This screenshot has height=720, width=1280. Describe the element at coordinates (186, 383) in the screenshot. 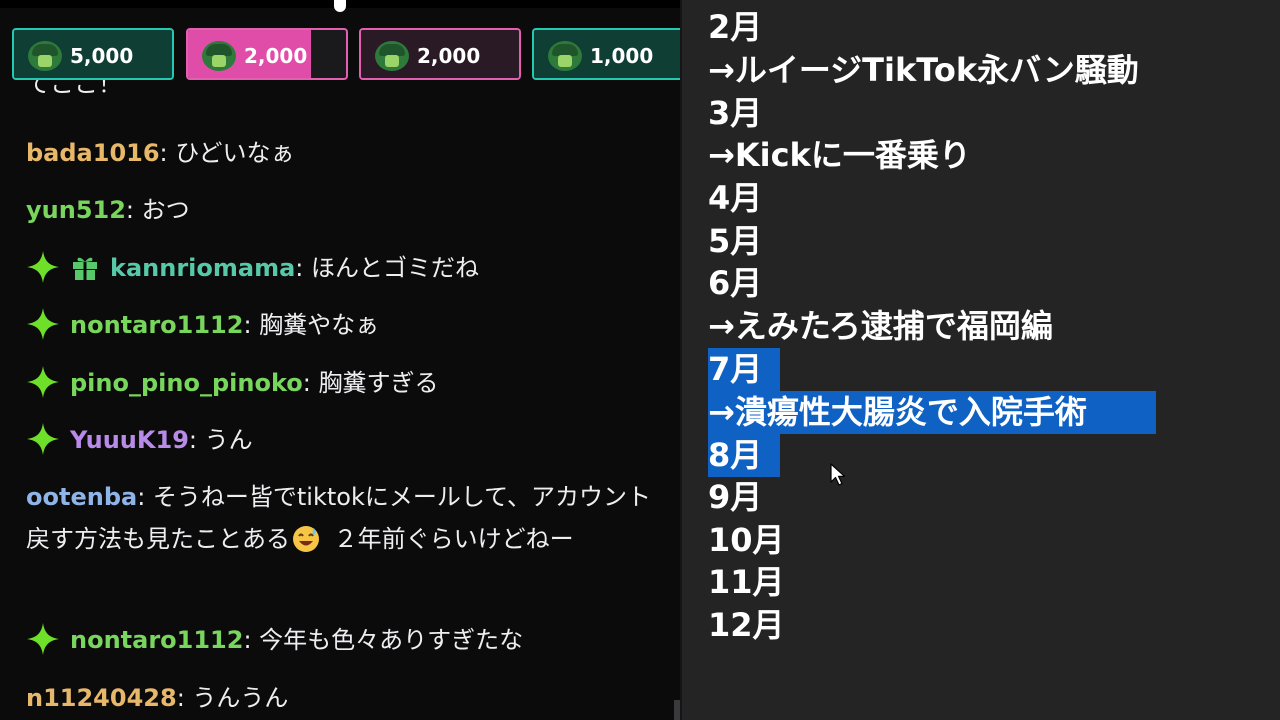

I see `chat-username: pino_pino_pinoko` at that location.